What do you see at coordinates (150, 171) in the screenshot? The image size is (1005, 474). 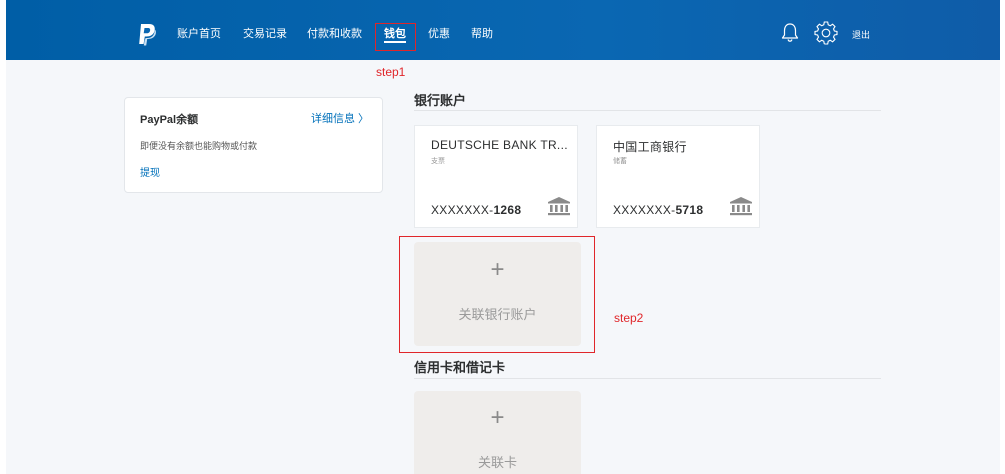 I see `withdraw-link: 提现` at bounding box center [150, 171].